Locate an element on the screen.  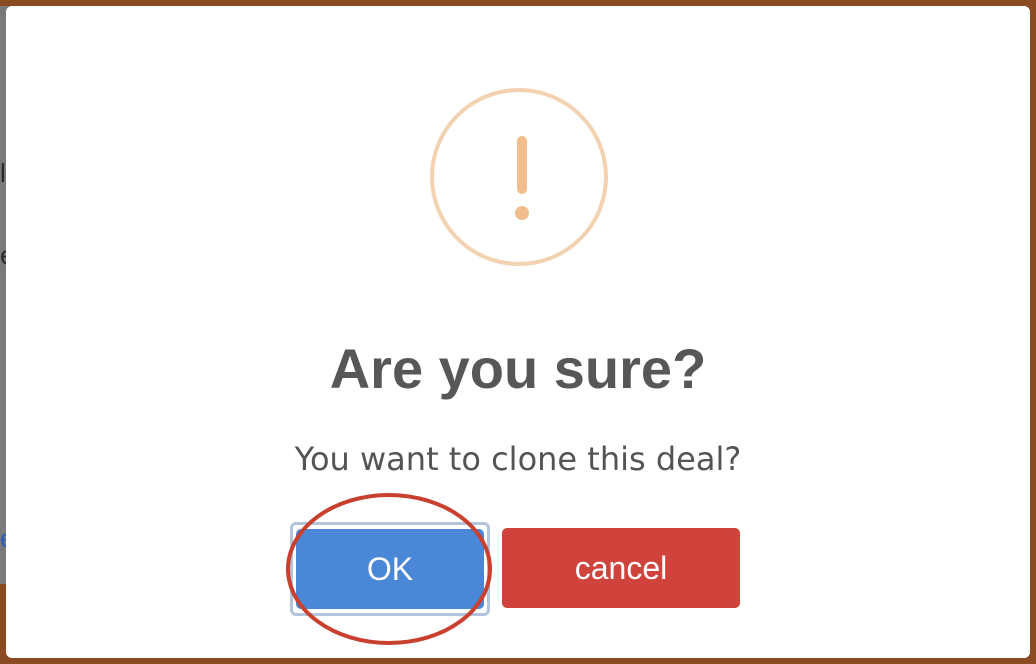
warning-exclamation-icon is located at coordinates (519, 177).